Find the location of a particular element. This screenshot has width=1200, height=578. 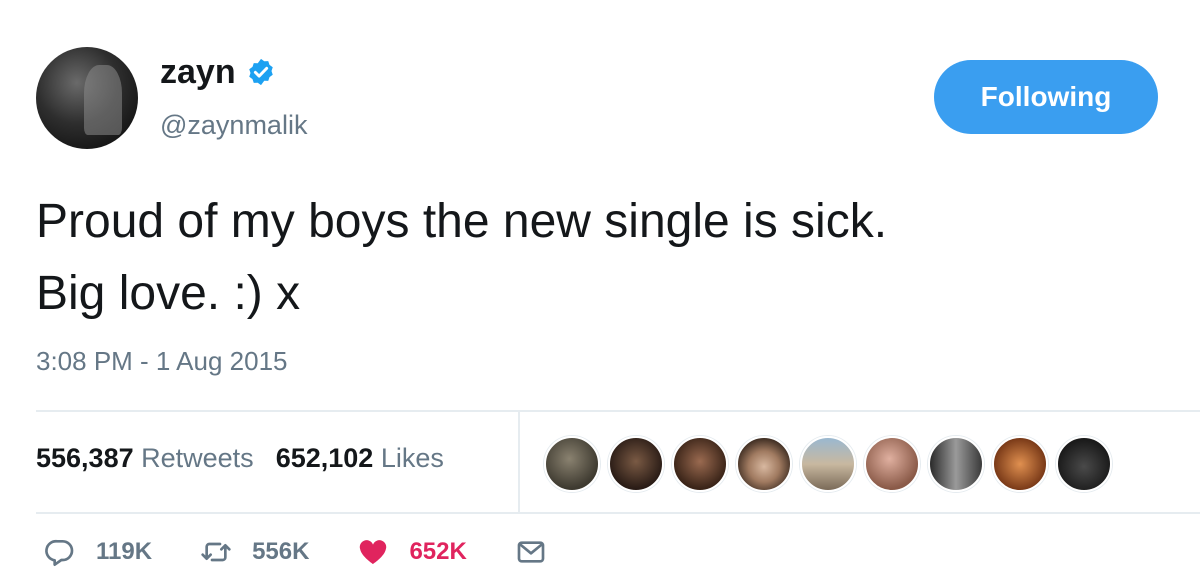

like-count: 652K is located at coordinates (438, 551).